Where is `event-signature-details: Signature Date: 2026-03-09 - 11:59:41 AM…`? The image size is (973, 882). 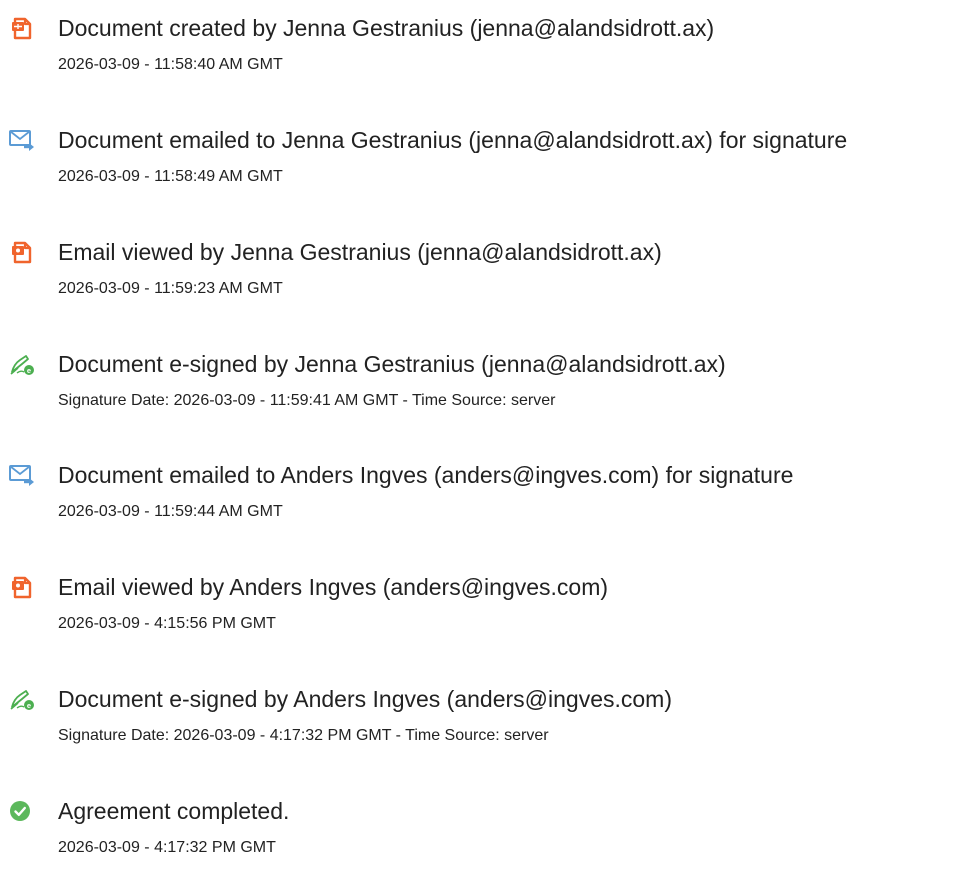
event-signature-details: Signature Date: 2026-03-09 - 11:59:41 AM… is located at coordinates (307, 400).